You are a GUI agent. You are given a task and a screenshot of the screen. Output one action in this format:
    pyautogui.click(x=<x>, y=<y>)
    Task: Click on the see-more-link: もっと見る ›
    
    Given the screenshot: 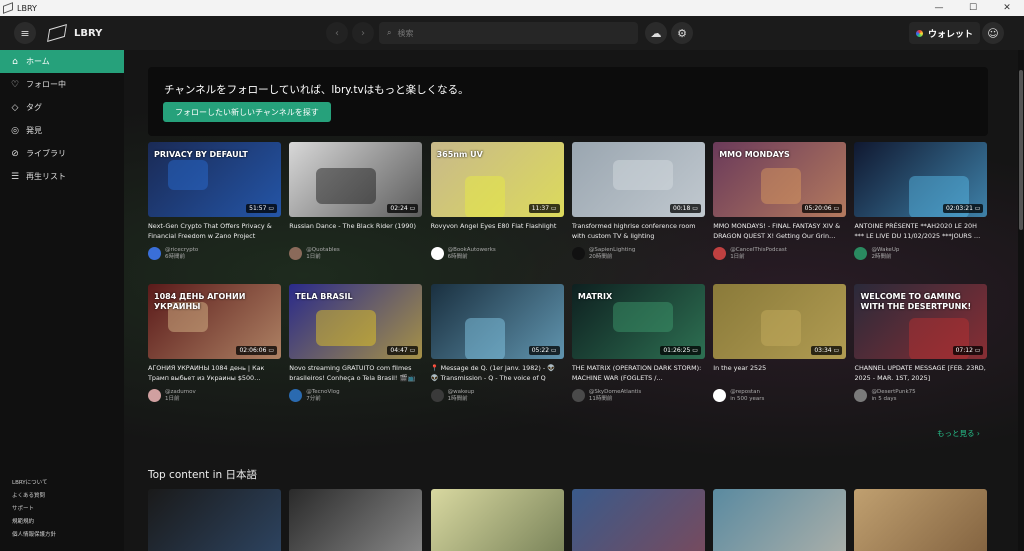 What is the action you would take?
    pyautogui.click(x=958, y=433)
    